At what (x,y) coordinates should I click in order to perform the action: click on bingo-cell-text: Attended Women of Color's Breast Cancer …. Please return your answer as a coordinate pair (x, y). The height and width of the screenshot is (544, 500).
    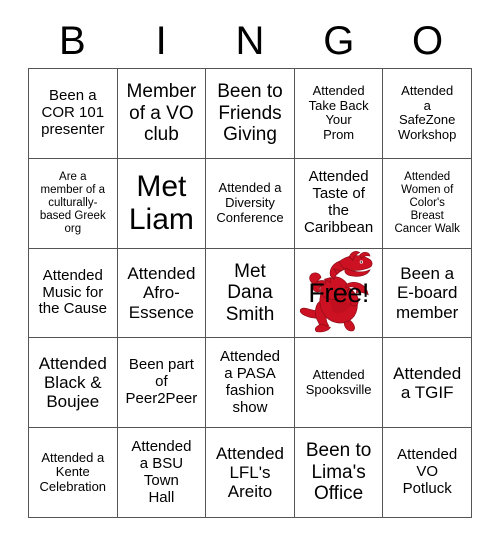
    Looking at the image, I should click on (427, 202).